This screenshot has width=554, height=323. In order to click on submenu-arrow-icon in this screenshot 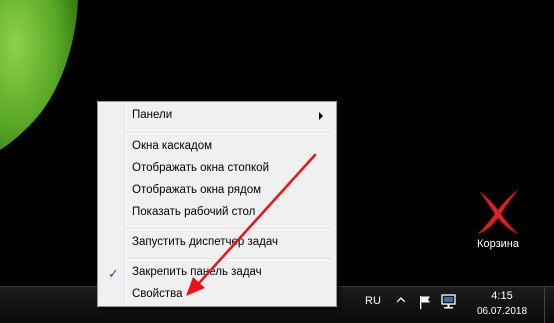, I will do `click(321, 116)`.